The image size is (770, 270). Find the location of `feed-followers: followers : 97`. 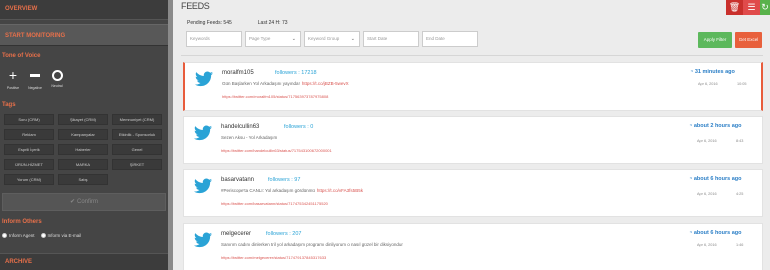

feed-followers: followers : 97 is located at coordinates (284, 180).